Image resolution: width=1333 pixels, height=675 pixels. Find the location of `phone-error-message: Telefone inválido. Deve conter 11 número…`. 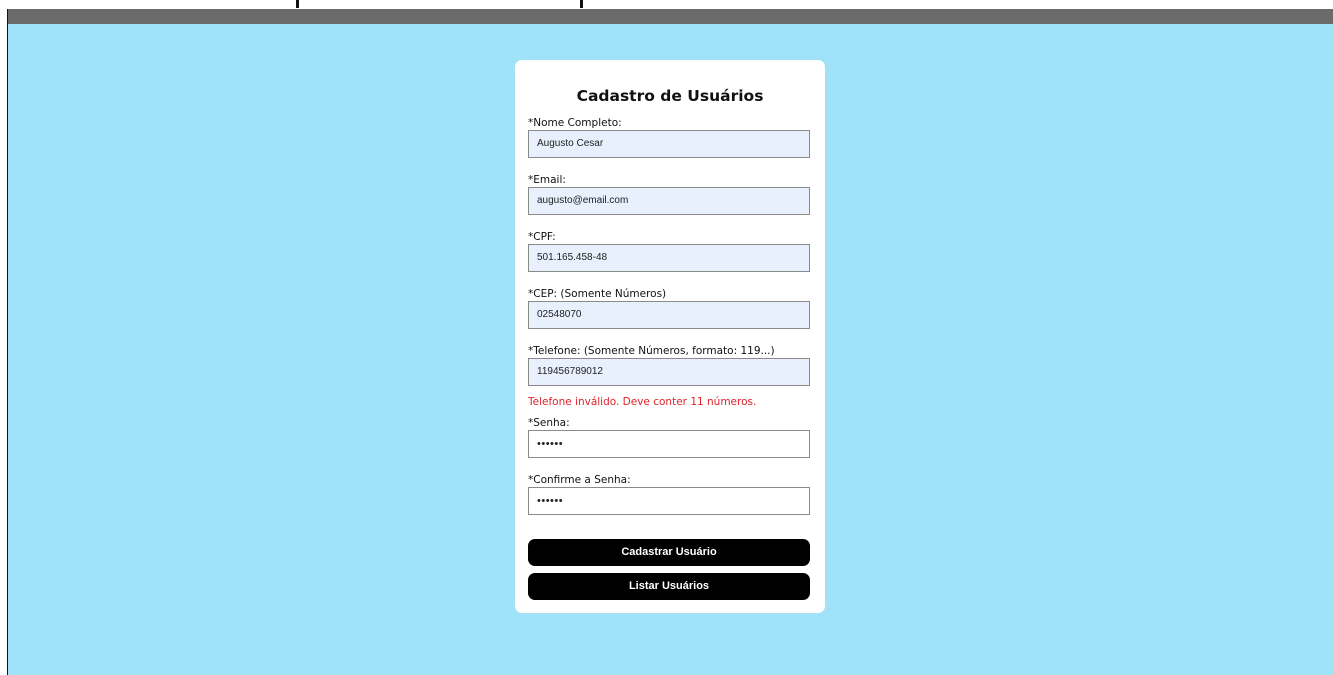

phone-error-message: Telefone inválido. Deve conter 11 número… is located at coordinates (642, 402).